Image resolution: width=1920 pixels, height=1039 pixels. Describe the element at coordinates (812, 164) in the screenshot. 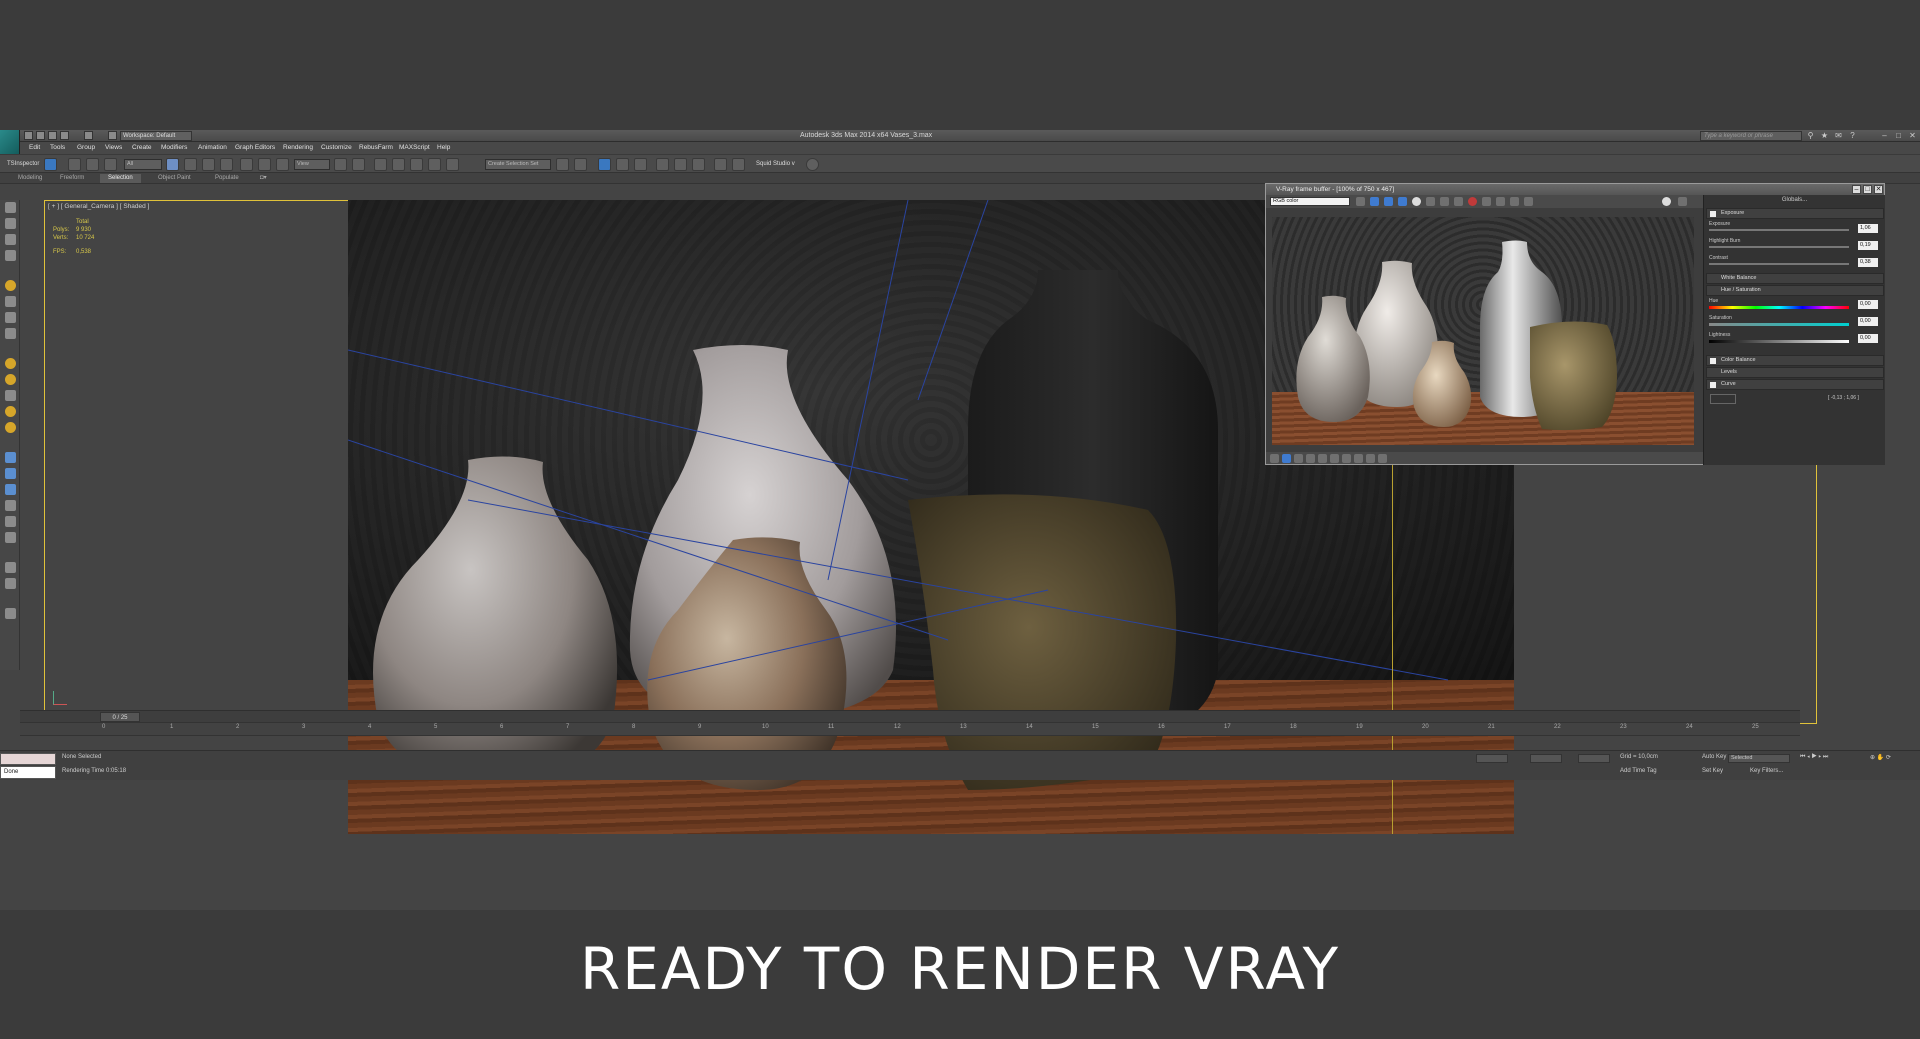

I see `render-teapot-icon` at that location.